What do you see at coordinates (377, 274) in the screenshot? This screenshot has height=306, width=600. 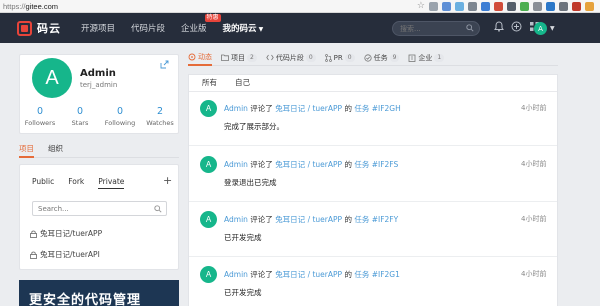 I see `feed-task-link: 任务 #IF2G1` at bounding box center [377, 274].